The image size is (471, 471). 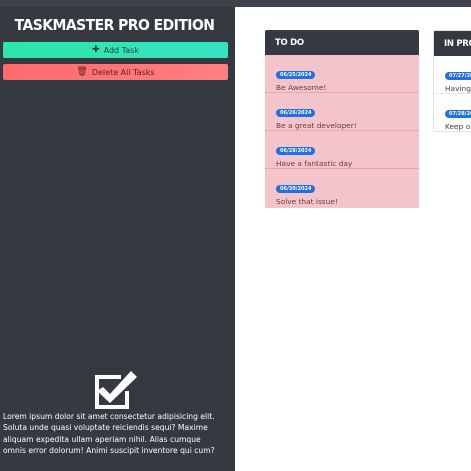 What do you see at coordinates (342, 42) in the screenshot?
I see `column-header: TO DO` at bounding box center [342, 42].